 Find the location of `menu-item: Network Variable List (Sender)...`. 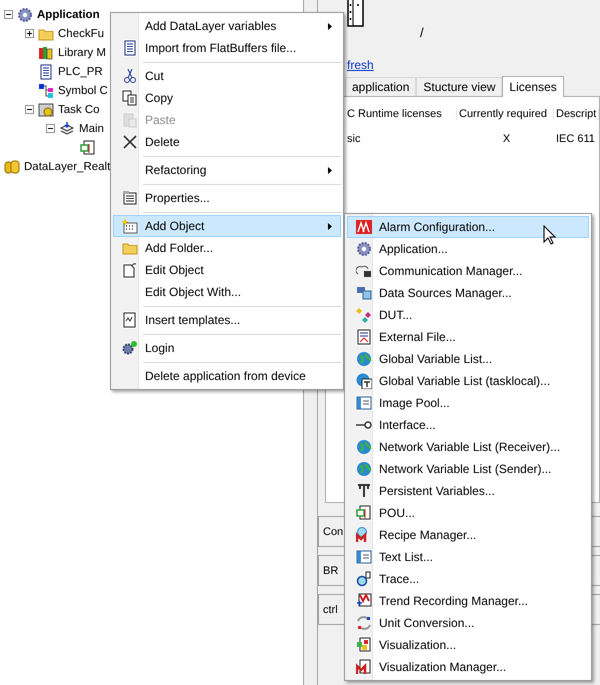

menu-item: Network Variable List (Sender)... is located at coordinates (468, 469).